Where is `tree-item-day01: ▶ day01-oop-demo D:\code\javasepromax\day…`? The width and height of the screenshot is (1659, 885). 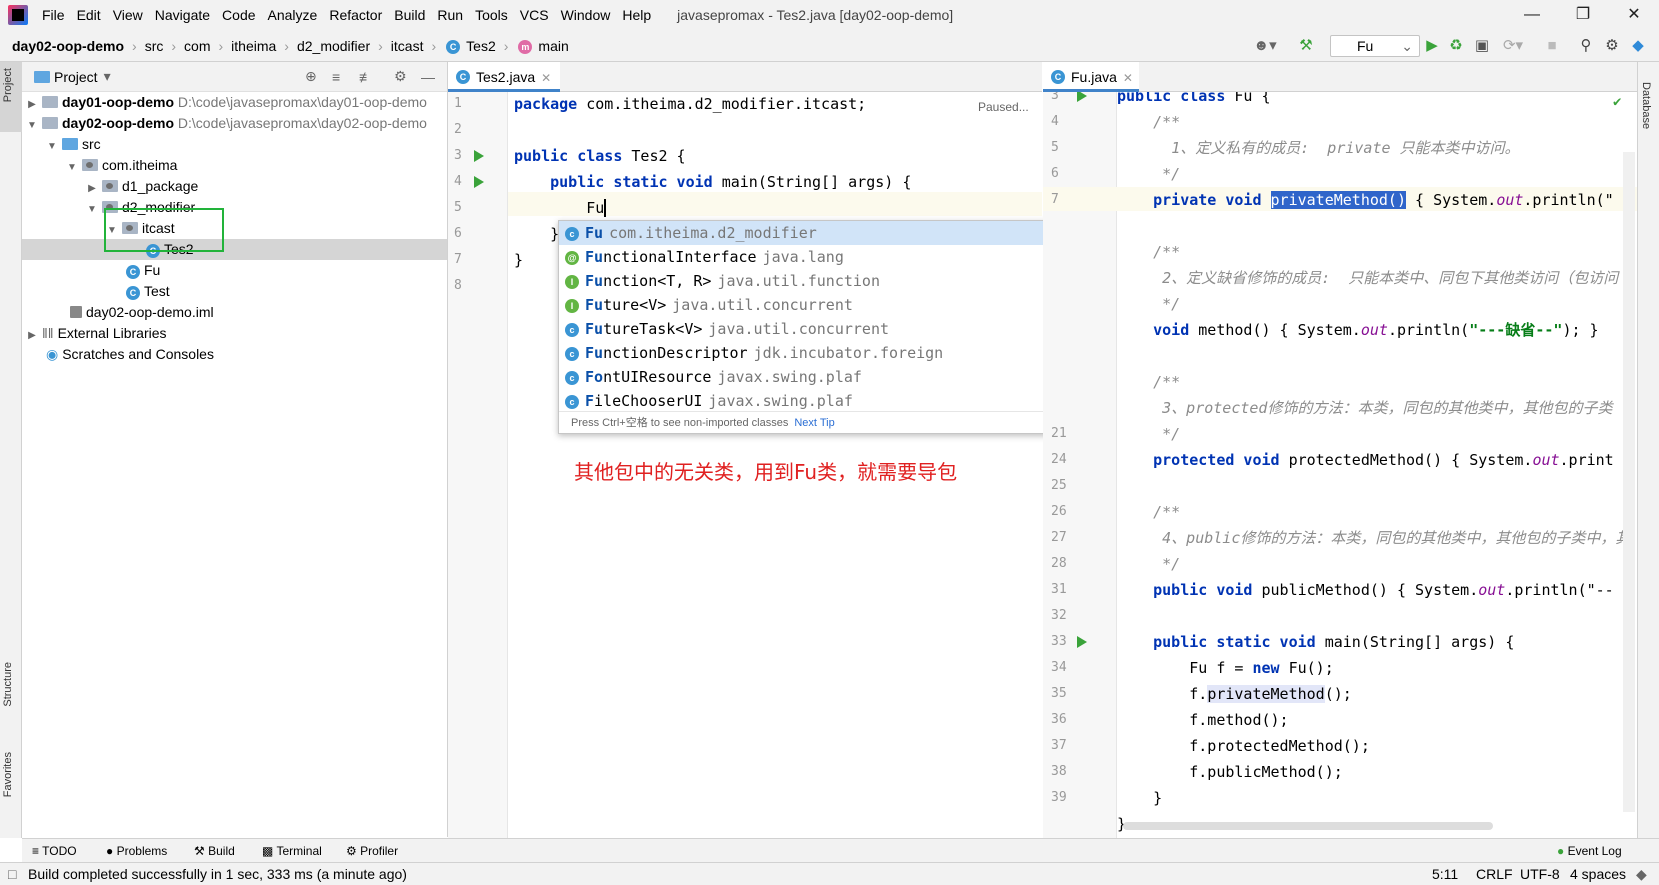 tree-item-day01: ▶ day01-oop-demo D:\code\javasepromax\day… is located at coordinates (234, 102).